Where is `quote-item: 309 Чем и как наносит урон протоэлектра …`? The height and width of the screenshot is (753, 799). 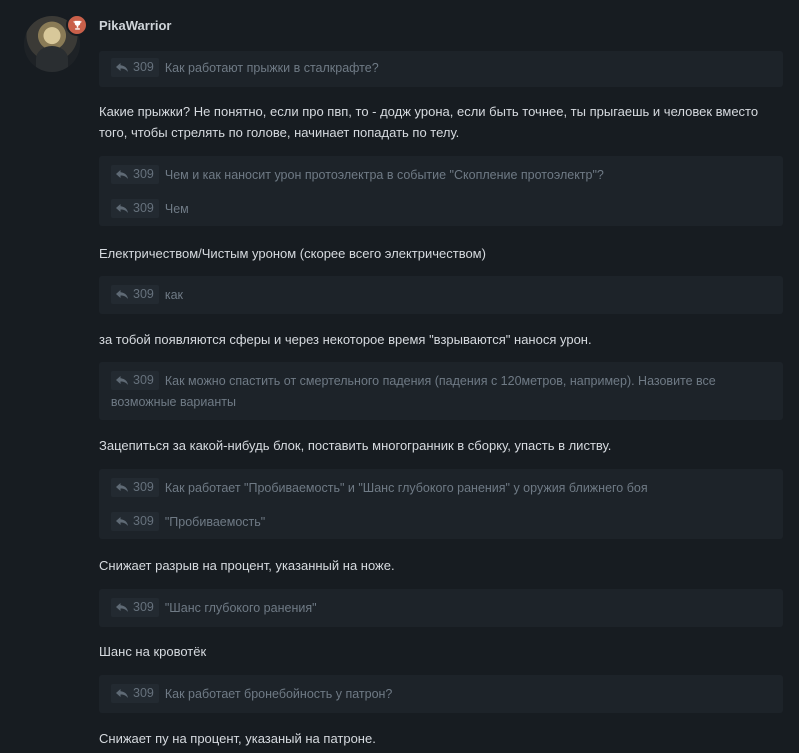 quote-item: 309 Чем и как наносит урон протоэлектра … is located at coordinates (357, 175).